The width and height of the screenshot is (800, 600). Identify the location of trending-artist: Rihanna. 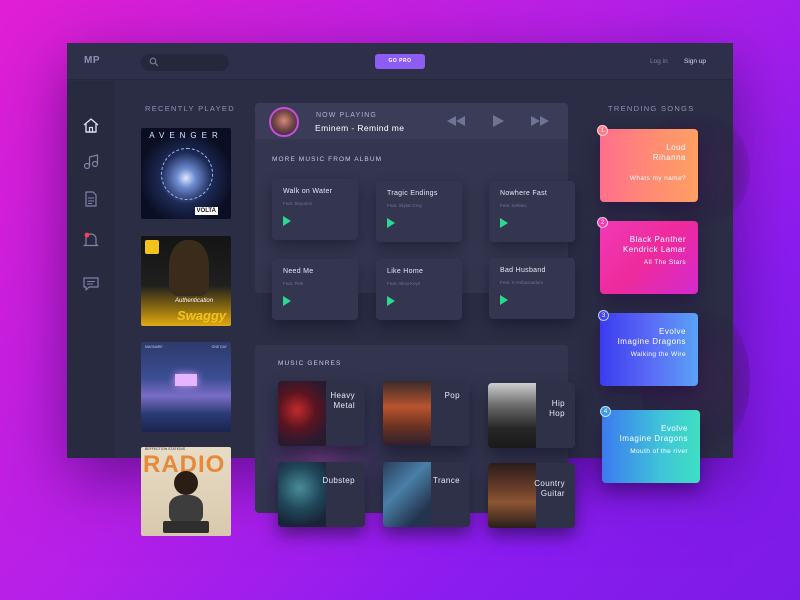
(669, 157).